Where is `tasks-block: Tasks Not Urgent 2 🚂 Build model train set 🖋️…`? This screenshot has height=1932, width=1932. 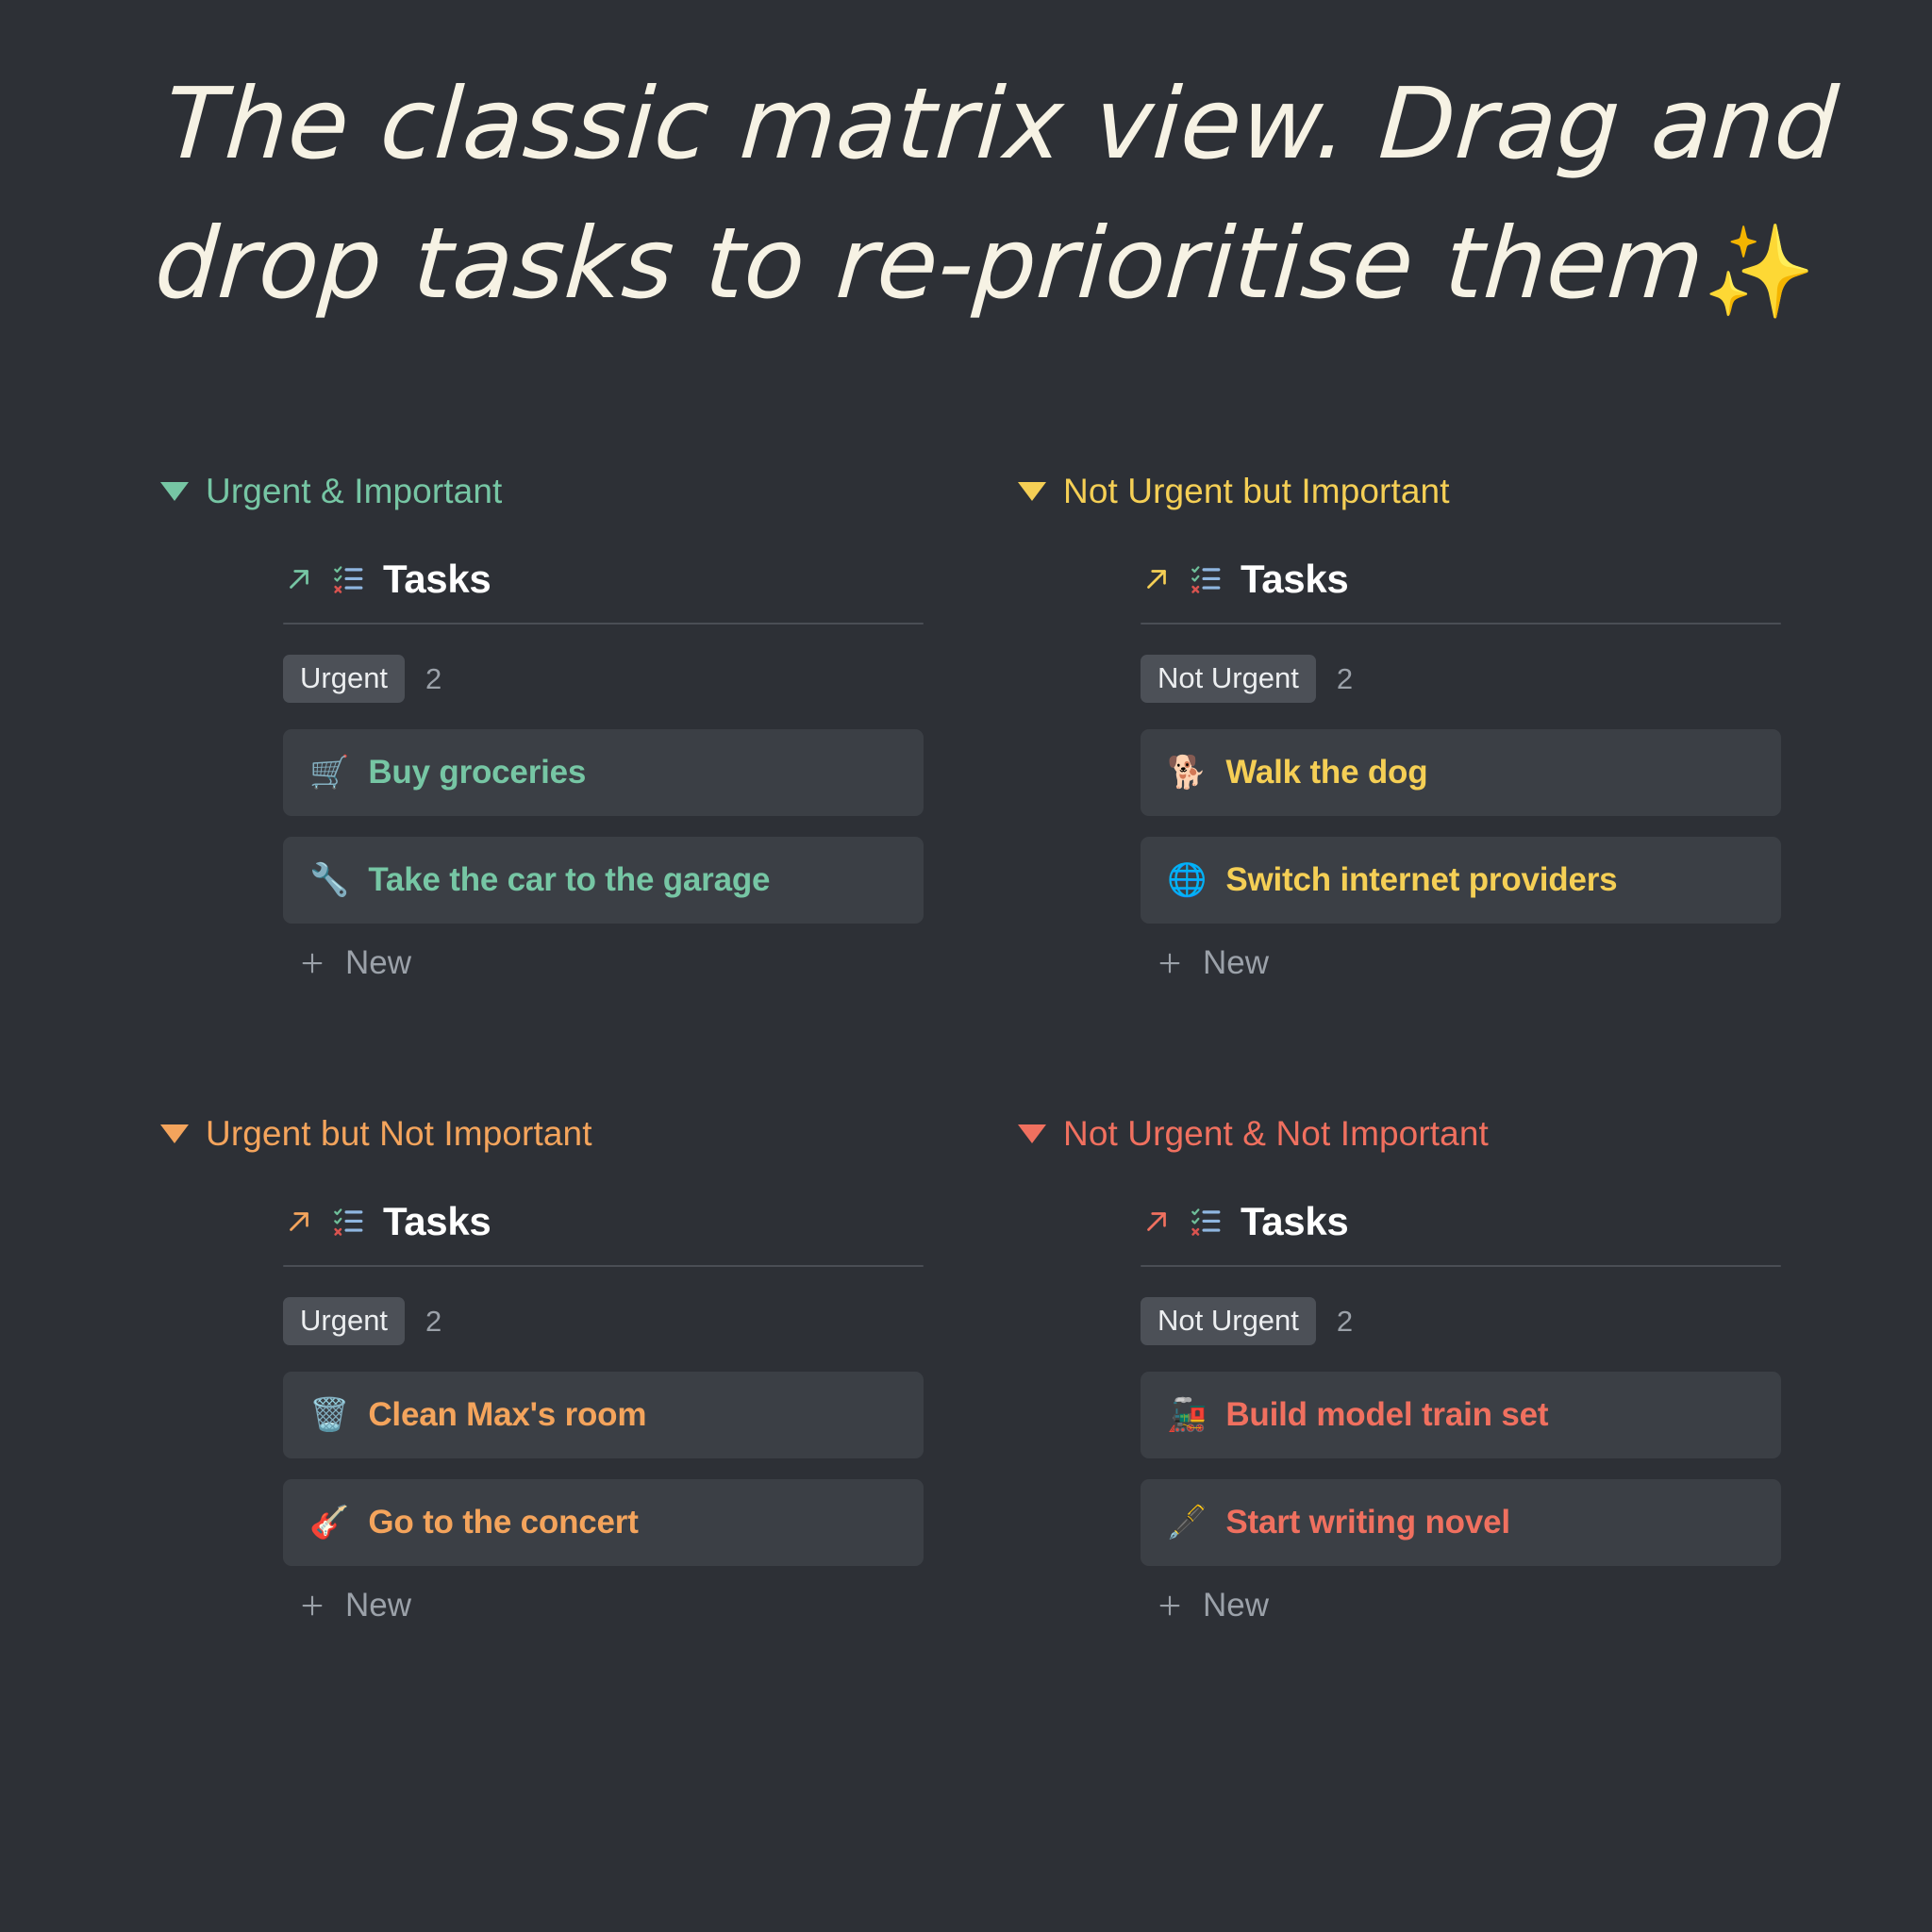
tasks-block: Tasks Not Urgent 2 🚂 Build model train set 🖋️… is located at coordinates (1400, 1412).